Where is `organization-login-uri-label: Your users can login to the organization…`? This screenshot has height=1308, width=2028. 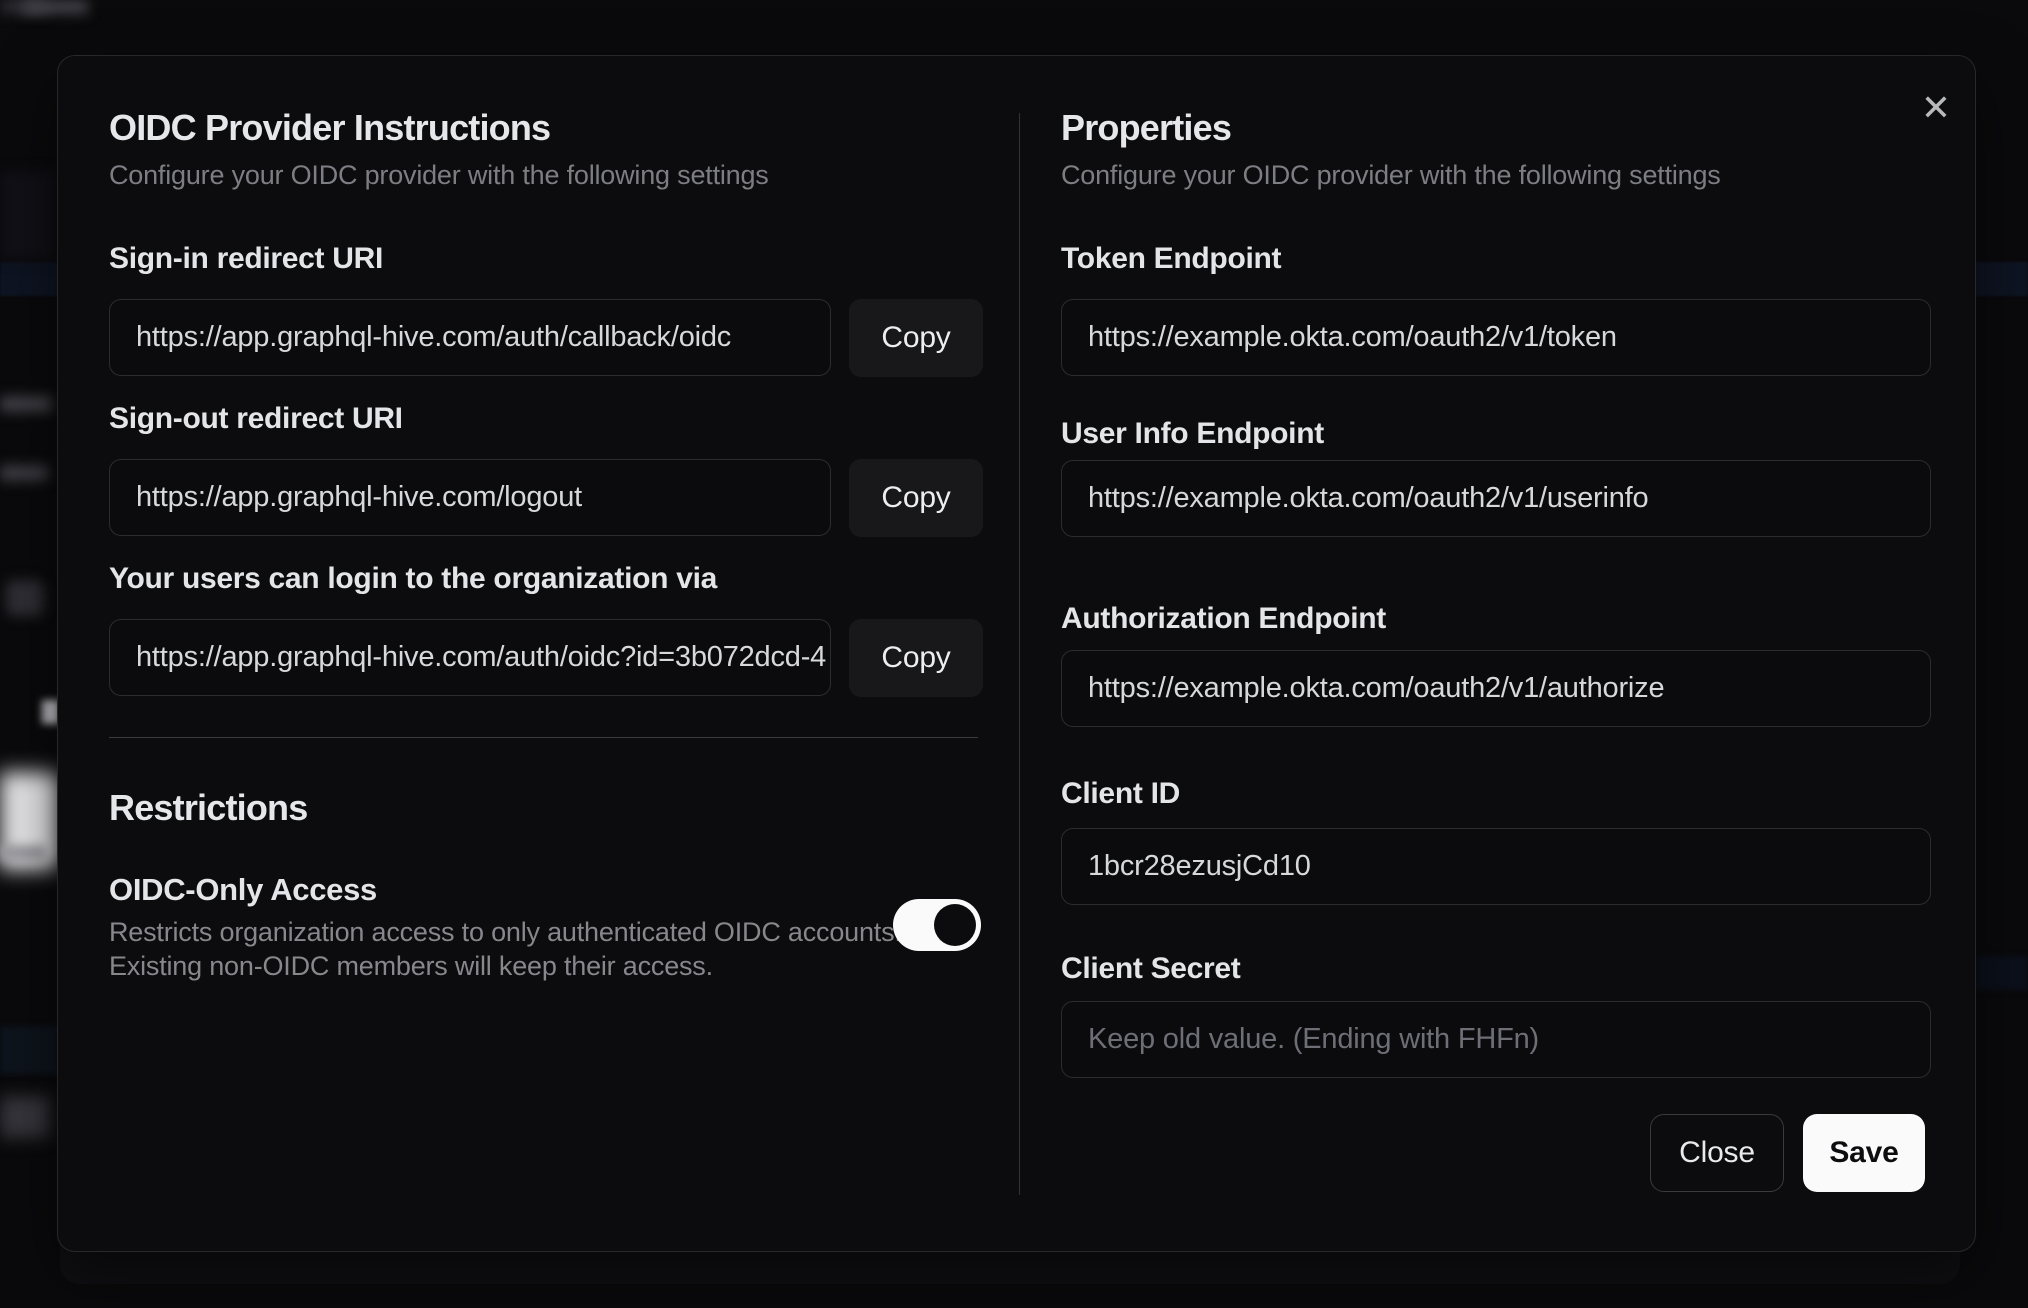 organization-login-uri-label: Your users can login to the organization… is located at coordinates (413, 578).